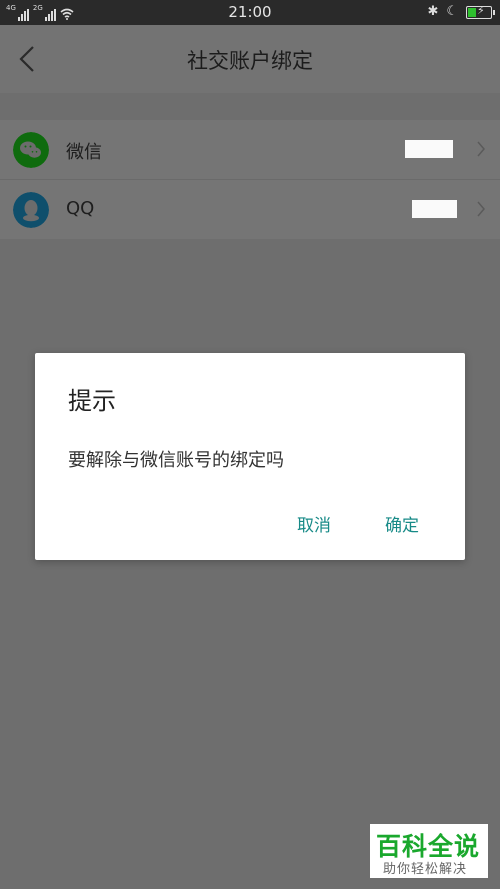 The height and width of the screenshot is (889, 500). I want to click on wechat-icon, so click(31, 150).